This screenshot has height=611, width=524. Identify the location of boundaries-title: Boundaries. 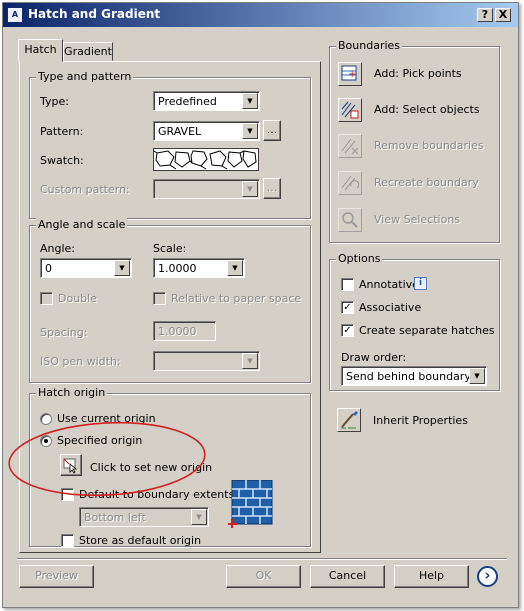
(369, 45).